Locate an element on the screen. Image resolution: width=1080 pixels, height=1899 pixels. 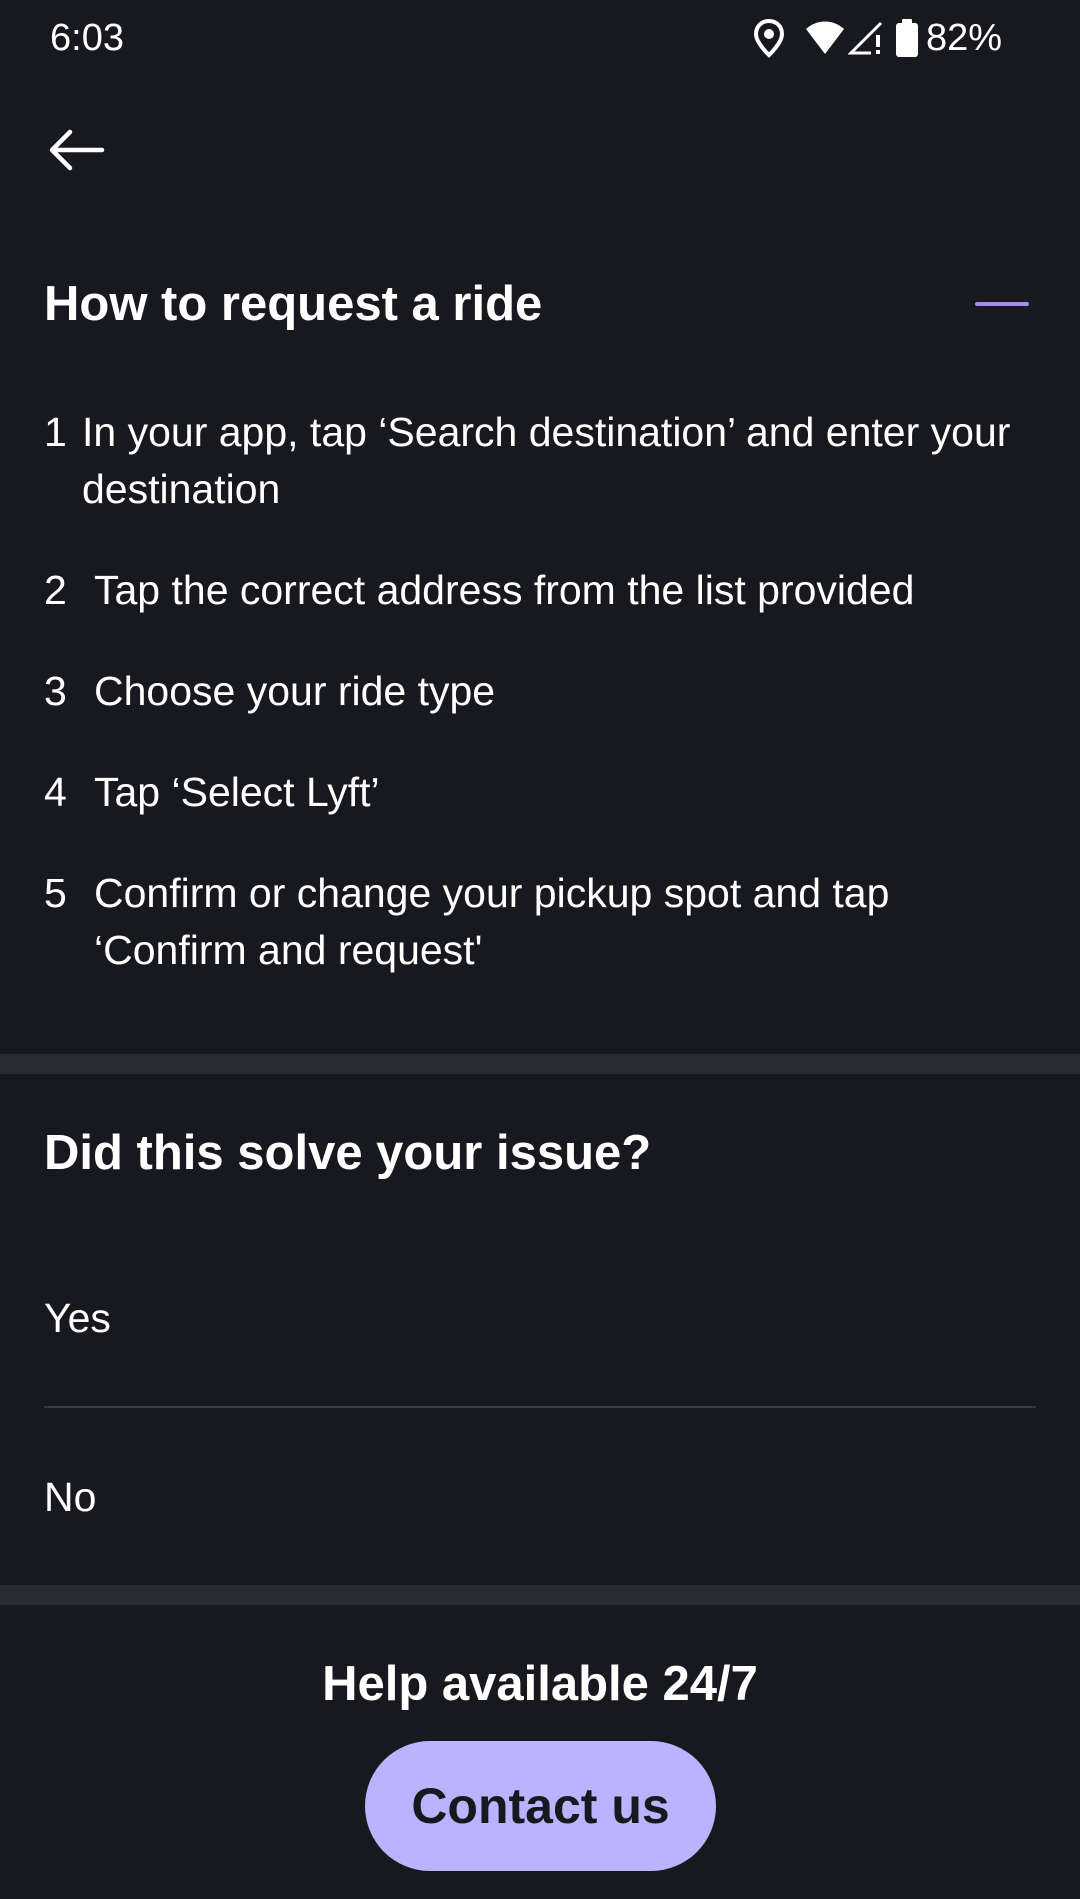
status-icons: 82% is located at coordinates (877, 38).